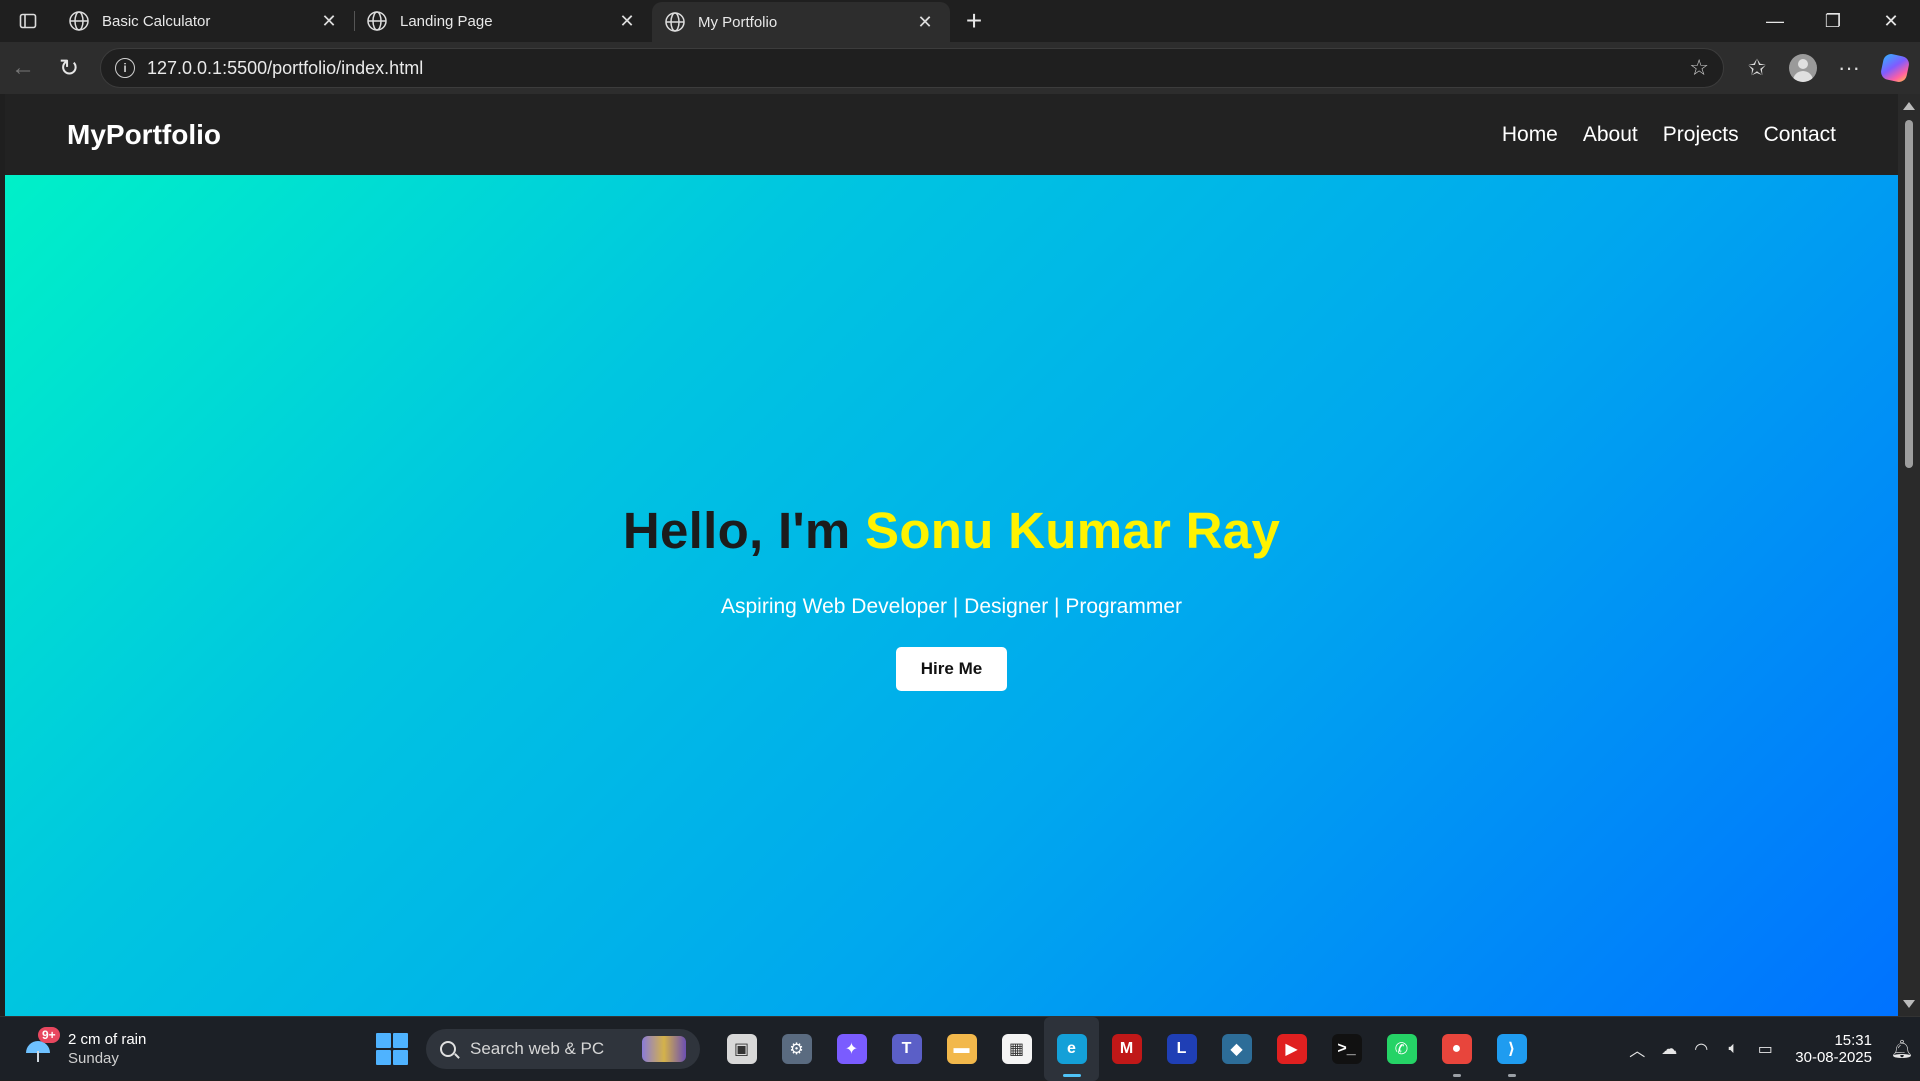 The width and height of the screenshot is (1920, 1081). I want to click on close-window-button: ✕, so click(1891, 21).